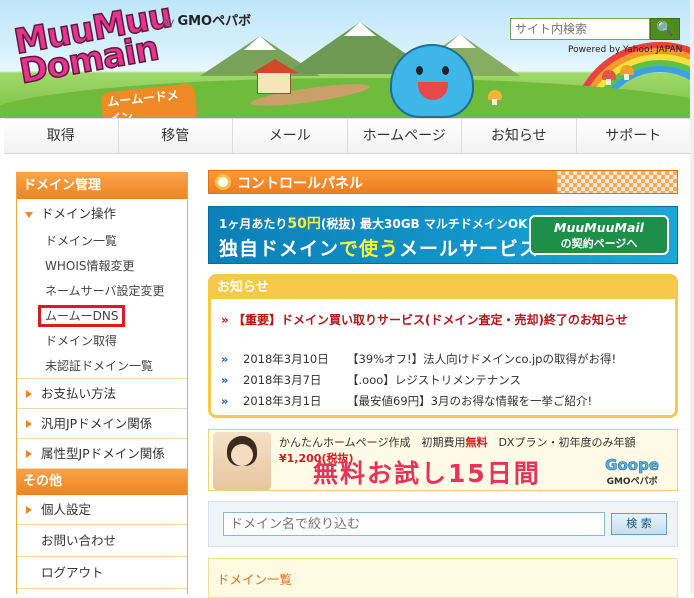 This screenshot has height=598, width=694. Describe the element at coordinates (102, 394) in the screenshot. I see `sidebar-item-payment: お支払い方法` at that location.